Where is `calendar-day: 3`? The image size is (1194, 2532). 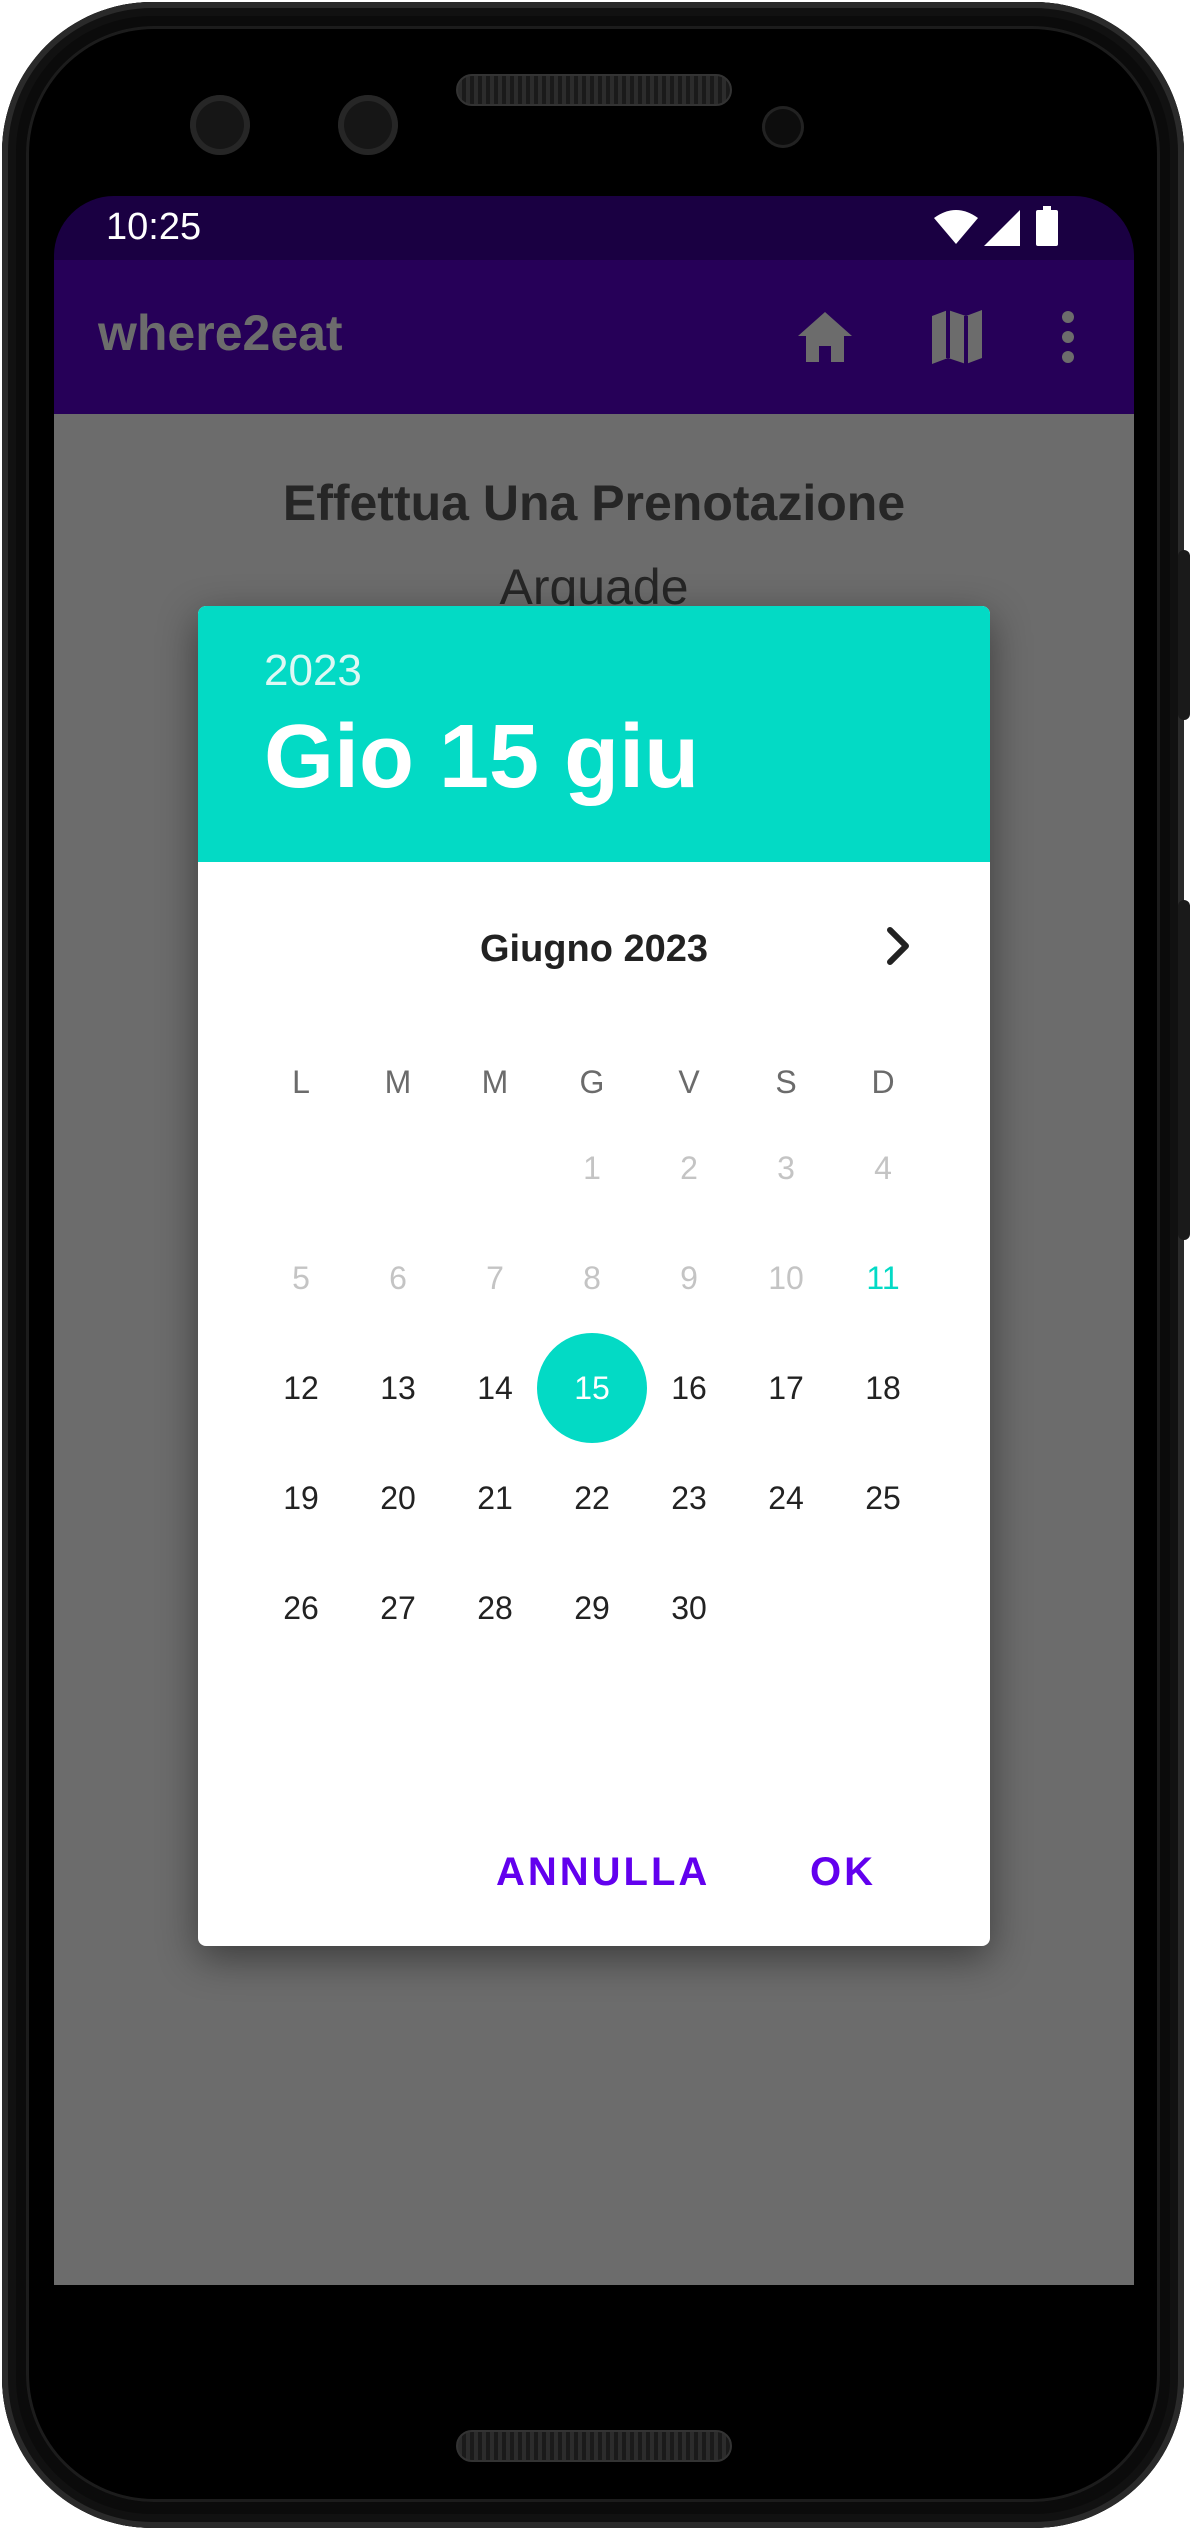
calendar-day: 3 is located at coordinates (786, 1168).